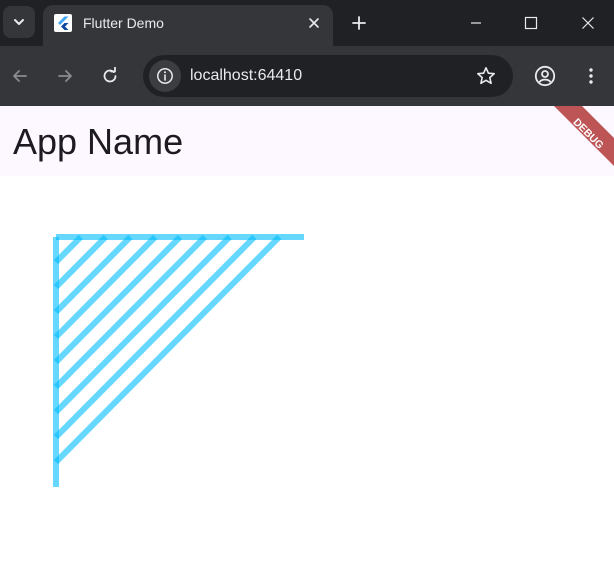 This screenshot has width=614, height=563. I want to click on bookmark-button, so click(486, 76).